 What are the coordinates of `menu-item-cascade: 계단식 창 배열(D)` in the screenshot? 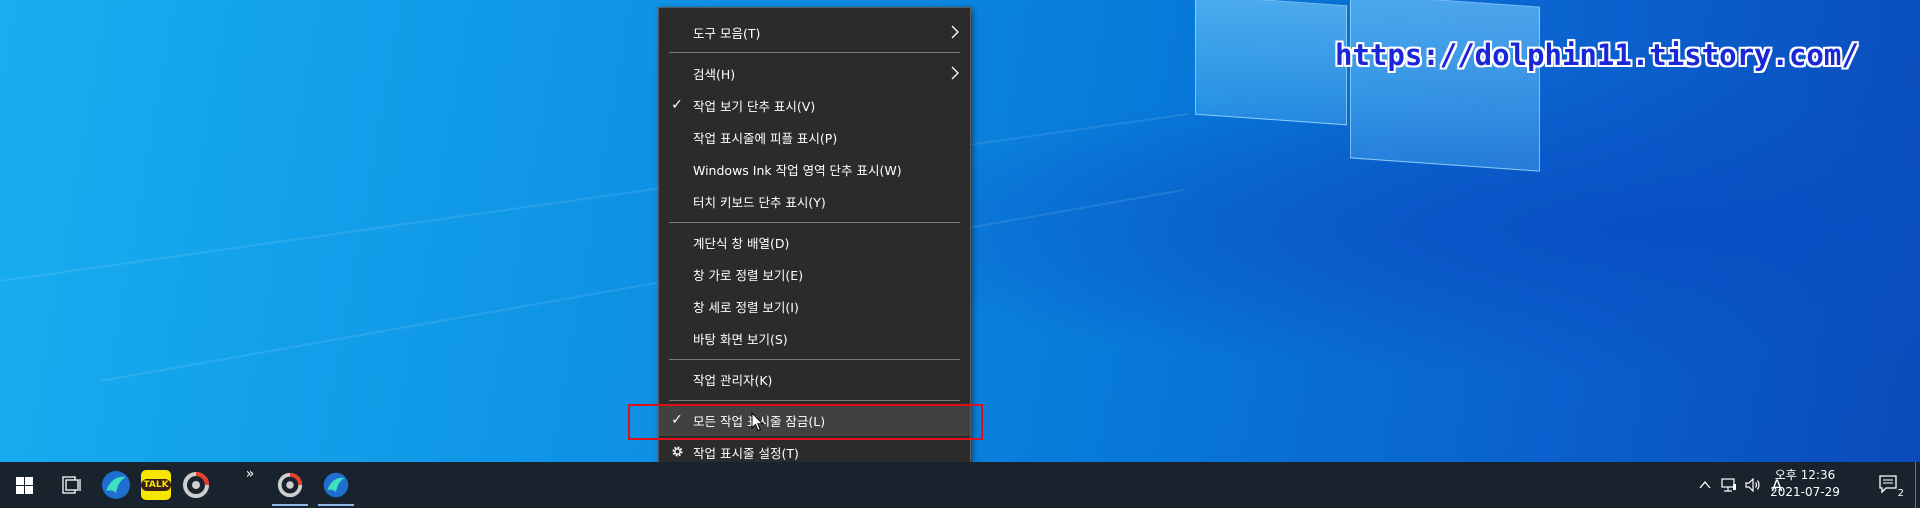 It's located at (814, 242).